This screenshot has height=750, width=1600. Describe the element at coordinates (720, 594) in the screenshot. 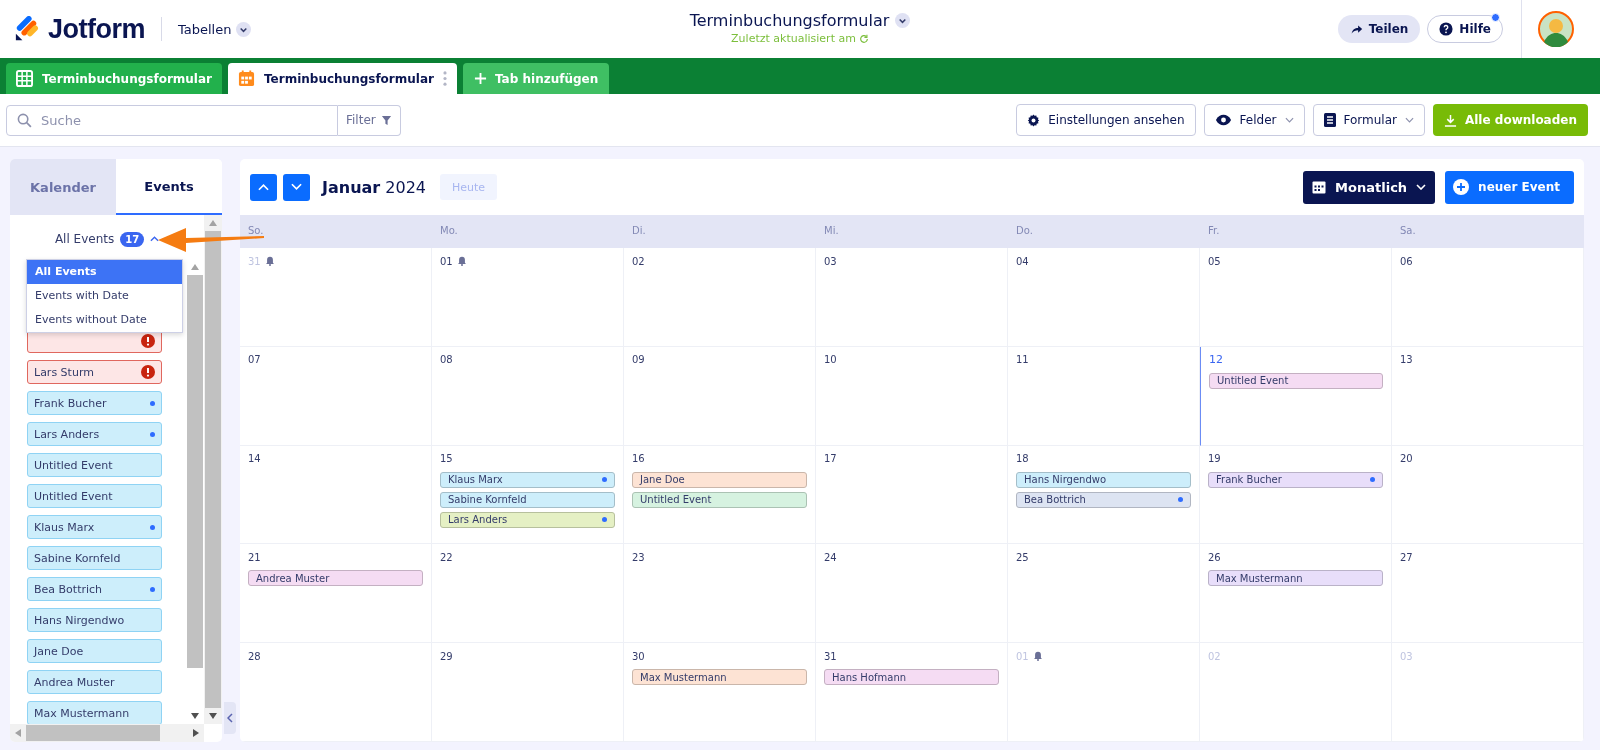

I see `day-cell: 23` at that location.